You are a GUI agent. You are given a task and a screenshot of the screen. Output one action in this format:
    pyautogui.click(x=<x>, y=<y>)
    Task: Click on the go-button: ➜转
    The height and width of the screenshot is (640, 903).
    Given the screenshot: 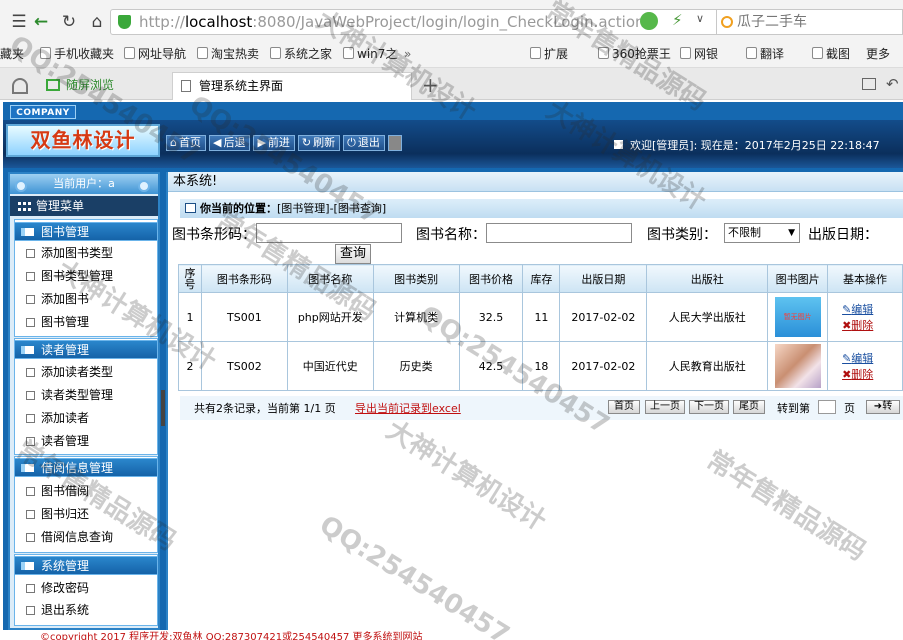 What is the action you would take?
    pyautogui.click(x=883, y=407)
    